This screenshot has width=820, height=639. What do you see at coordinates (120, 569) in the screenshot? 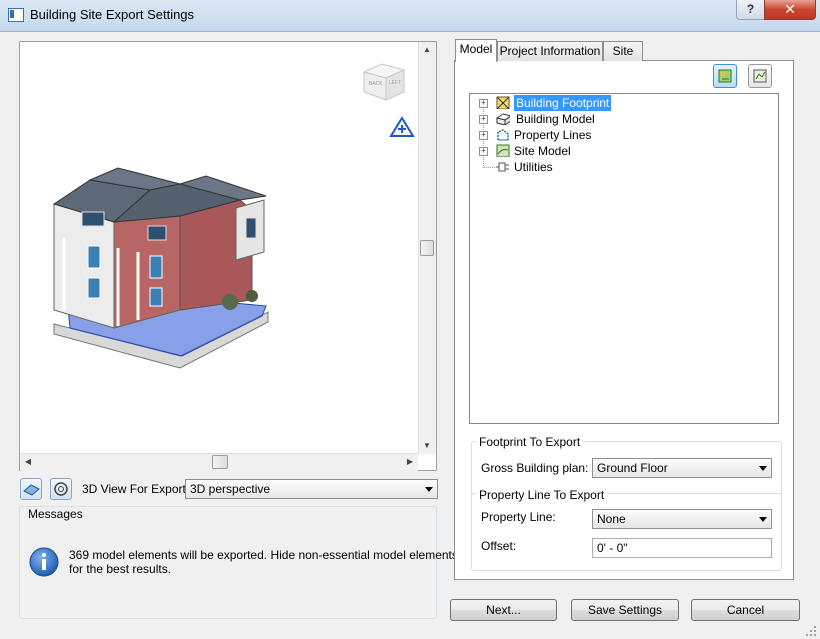
I see `message-line-2: for the best results.` at bounding box center [120, 569].